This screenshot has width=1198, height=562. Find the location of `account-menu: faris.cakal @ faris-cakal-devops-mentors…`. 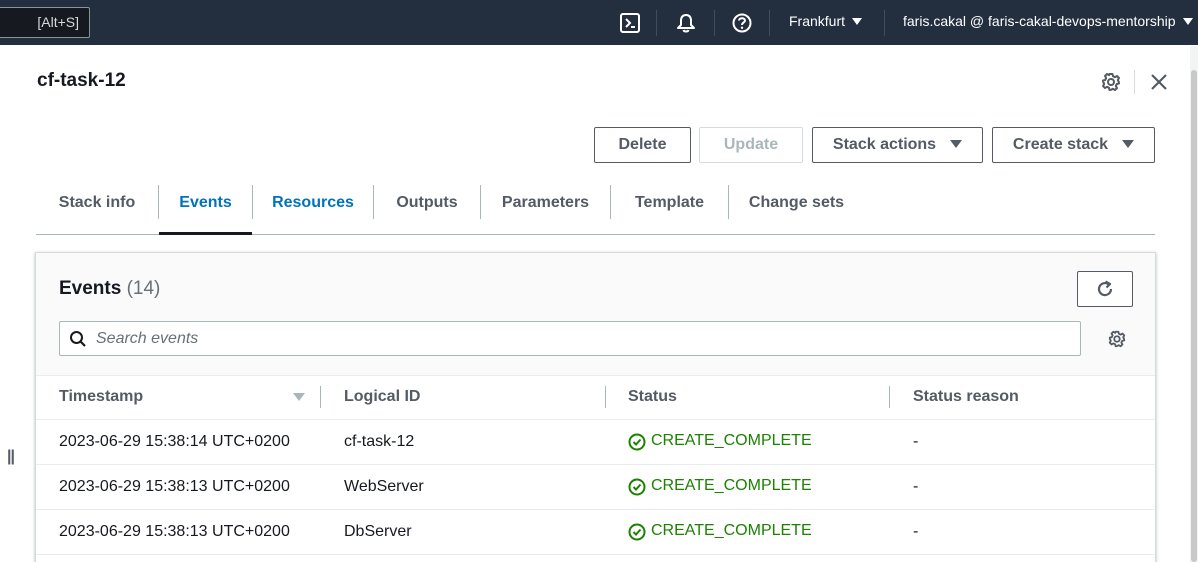

account-menu: faris.cakal @ faris-cakal-devops-mentors… is located at coordinates (1048, 21).